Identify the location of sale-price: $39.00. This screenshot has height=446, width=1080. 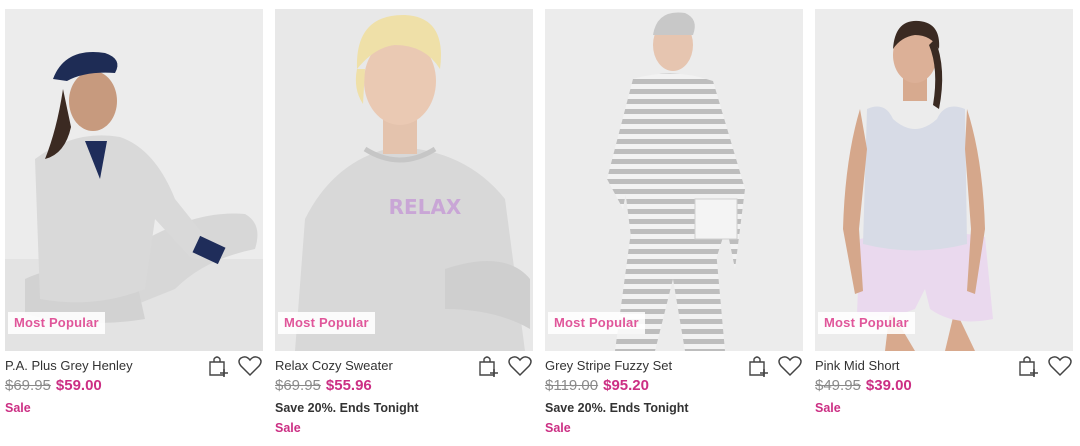
(888, 385).